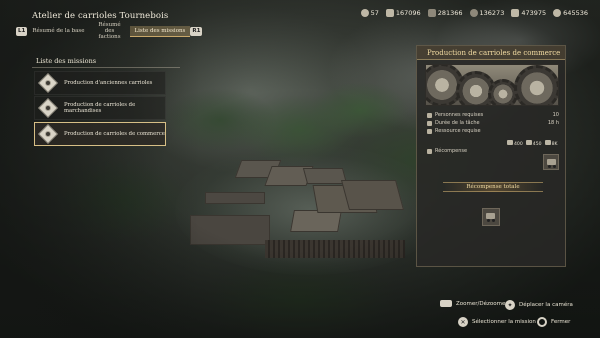  What do you see at coordinates (463, 322) in the screenshot?
I see `cross-button-icon: ✕` at bounding box center [463, 322].